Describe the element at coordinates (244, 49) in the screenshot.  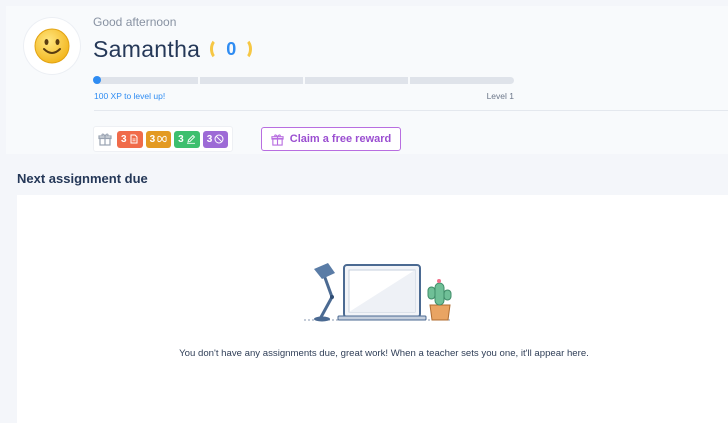
I see `coin-bracket-right-icon` at that location.